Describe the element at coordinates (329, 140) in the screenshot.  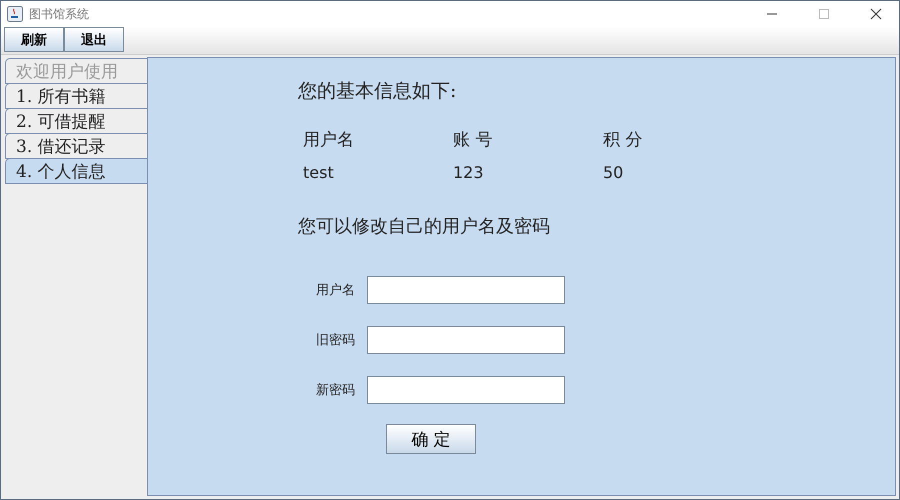
I see `column-label: 用户名` at that location.